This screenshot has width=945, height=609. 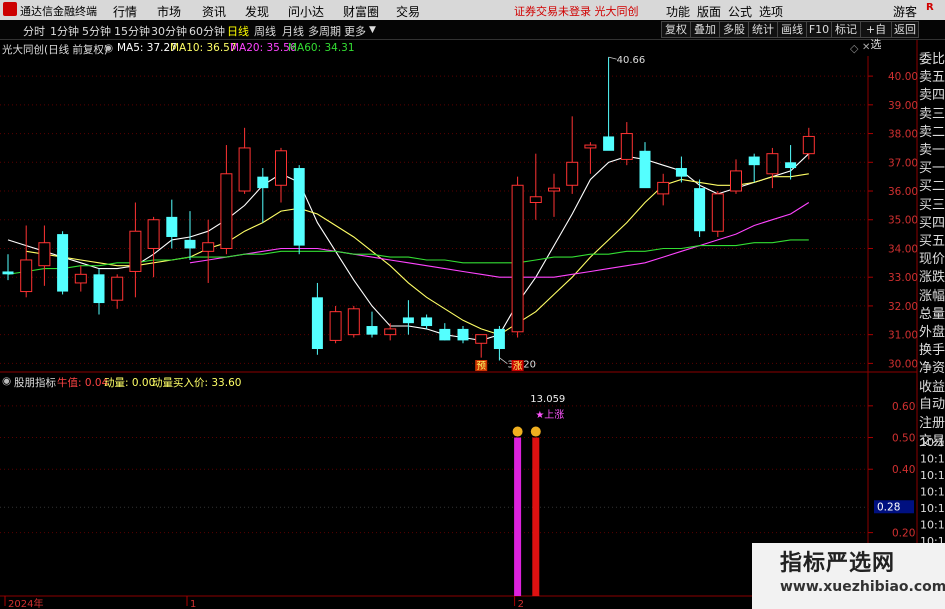 I want to click on ma-line-ma60, so click(x=408, y=257).